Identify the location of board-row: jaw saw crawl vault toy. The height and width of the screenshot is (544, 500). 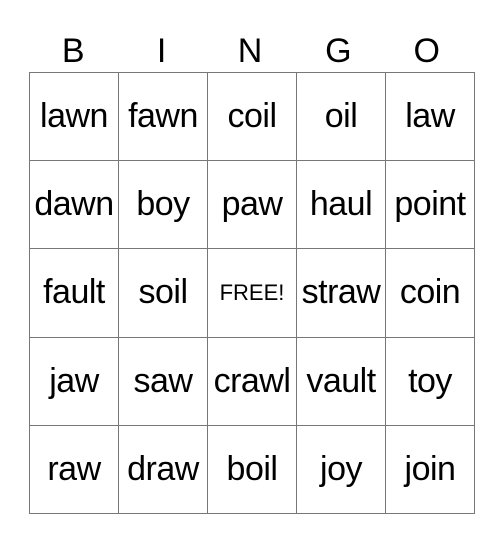
(252, 381).